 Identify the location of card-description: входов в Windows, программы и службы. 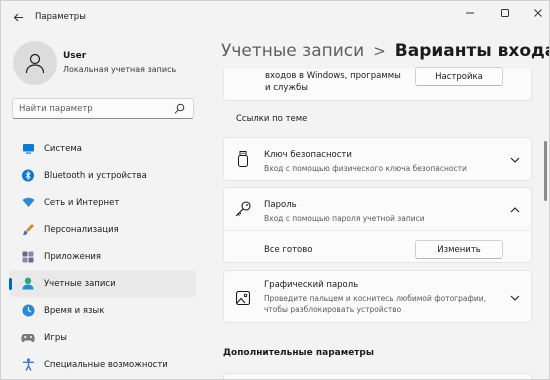
(345, 82).